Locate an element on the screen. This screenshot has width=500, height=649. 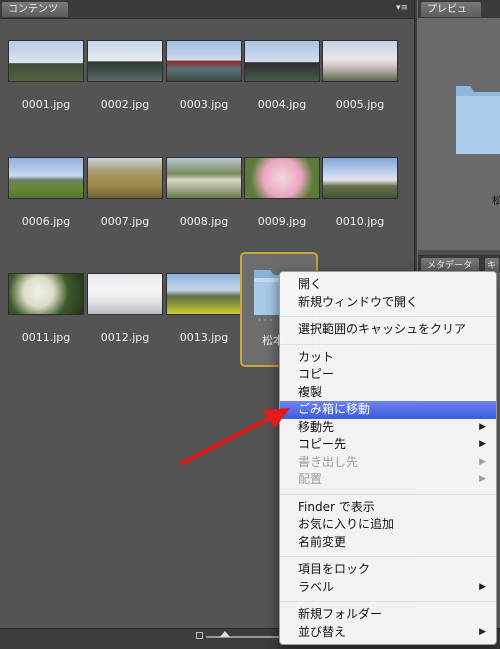
thumbnail-small-icon is located at coordinates (199, 635).